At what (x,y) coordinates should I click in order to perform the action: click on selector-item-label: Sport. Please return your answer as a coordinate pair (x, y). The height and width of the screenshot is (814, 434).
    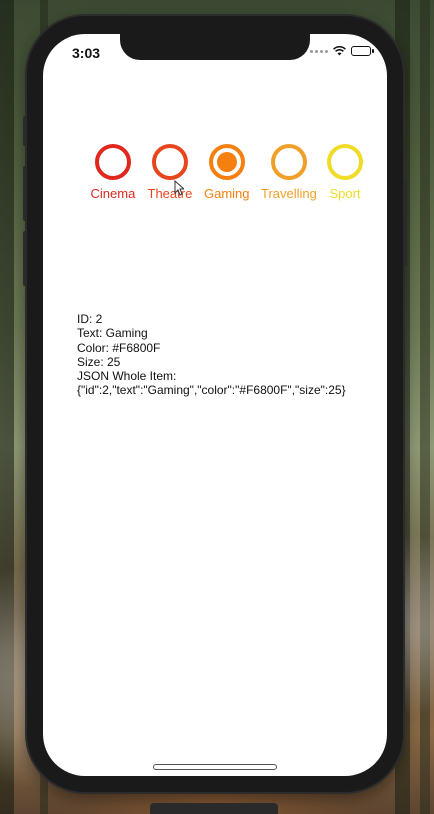
    Looking at the image, I should click on (345, 193).